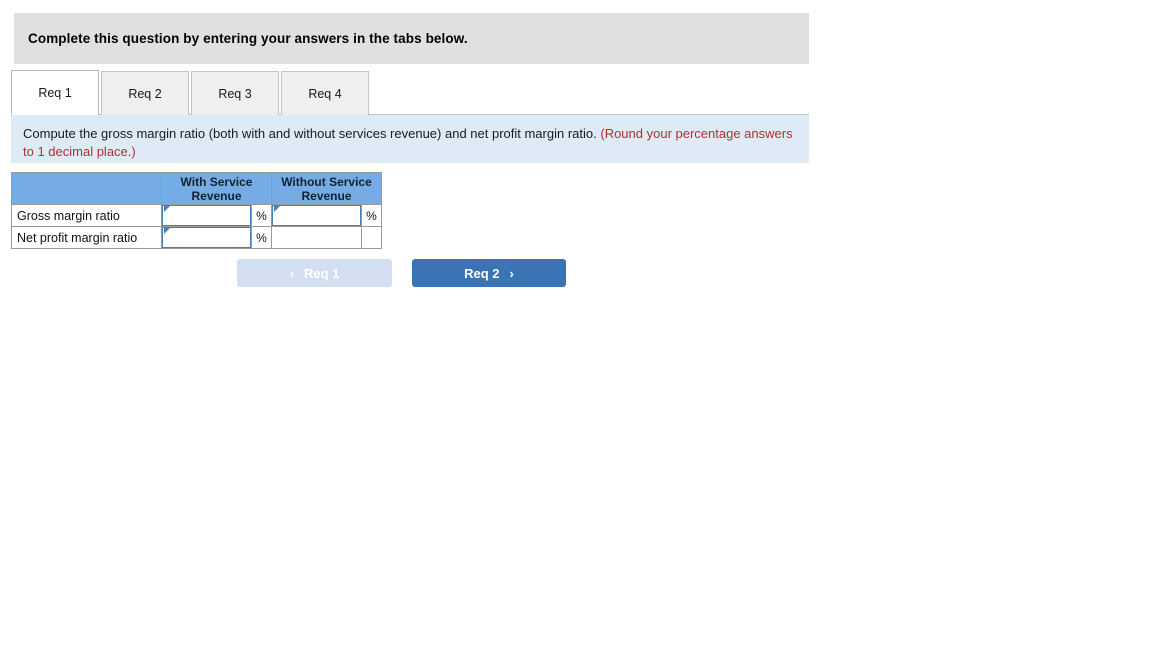  What do you see at coordinates (86, 188) in the screenshot?
I see `table-header-corner` at bounding box center [86, 188].